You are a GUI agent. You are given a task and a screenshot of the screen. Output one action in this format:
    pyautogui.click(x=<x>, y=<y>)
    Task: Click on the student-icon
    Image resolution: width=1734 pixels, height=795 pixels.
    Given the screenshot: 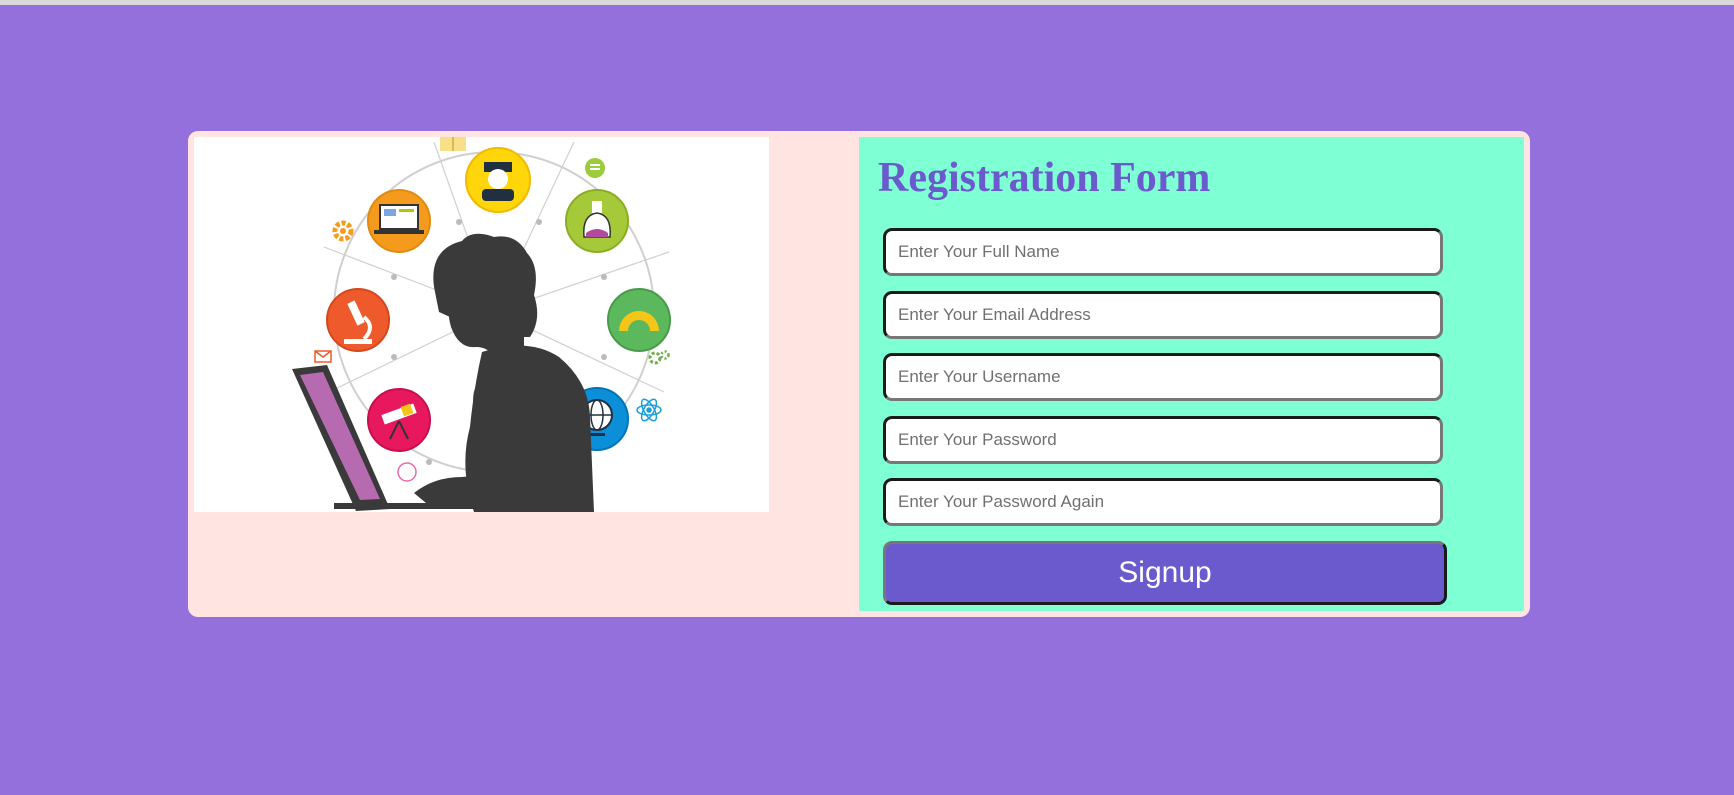 What is the action you would take?
    pyautogui.click(x=498, y=180)
    